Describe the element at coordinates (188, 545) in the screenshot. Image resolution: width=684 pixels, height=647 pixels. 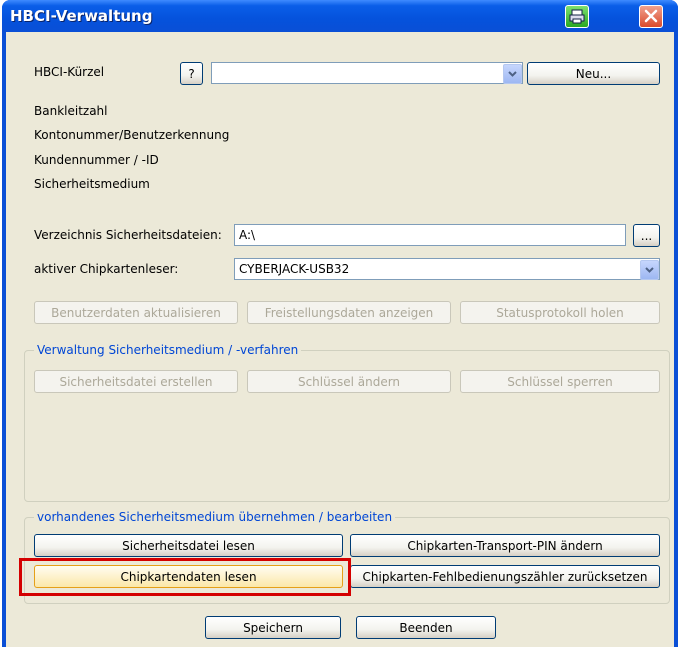
I see `sicherheitsdatei-lesen-button: Sicherheitsdatei lesen` at that location.